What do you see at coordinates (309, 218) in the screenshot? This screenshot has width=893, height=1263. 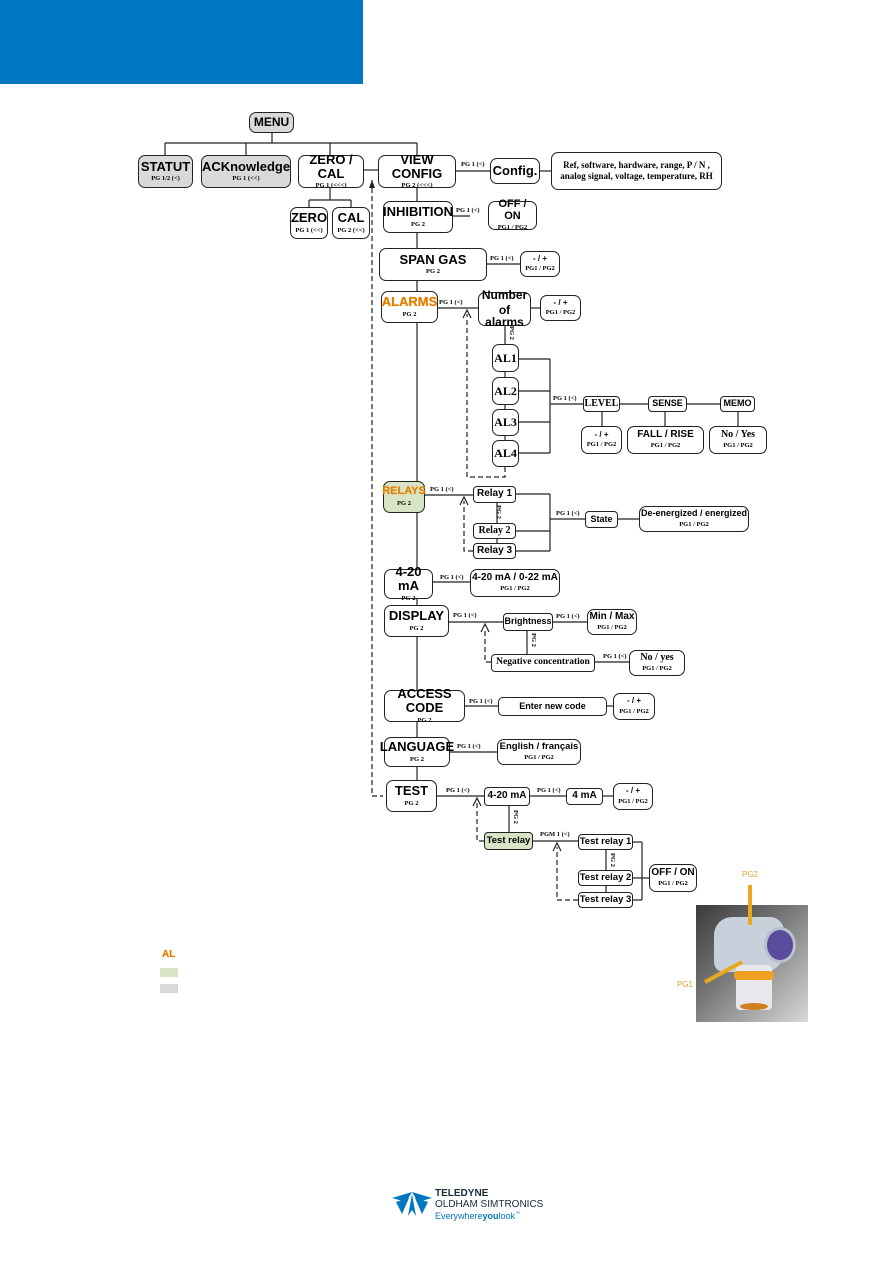 I see `zero-label: ZERO` at bounding box center [309, 218].